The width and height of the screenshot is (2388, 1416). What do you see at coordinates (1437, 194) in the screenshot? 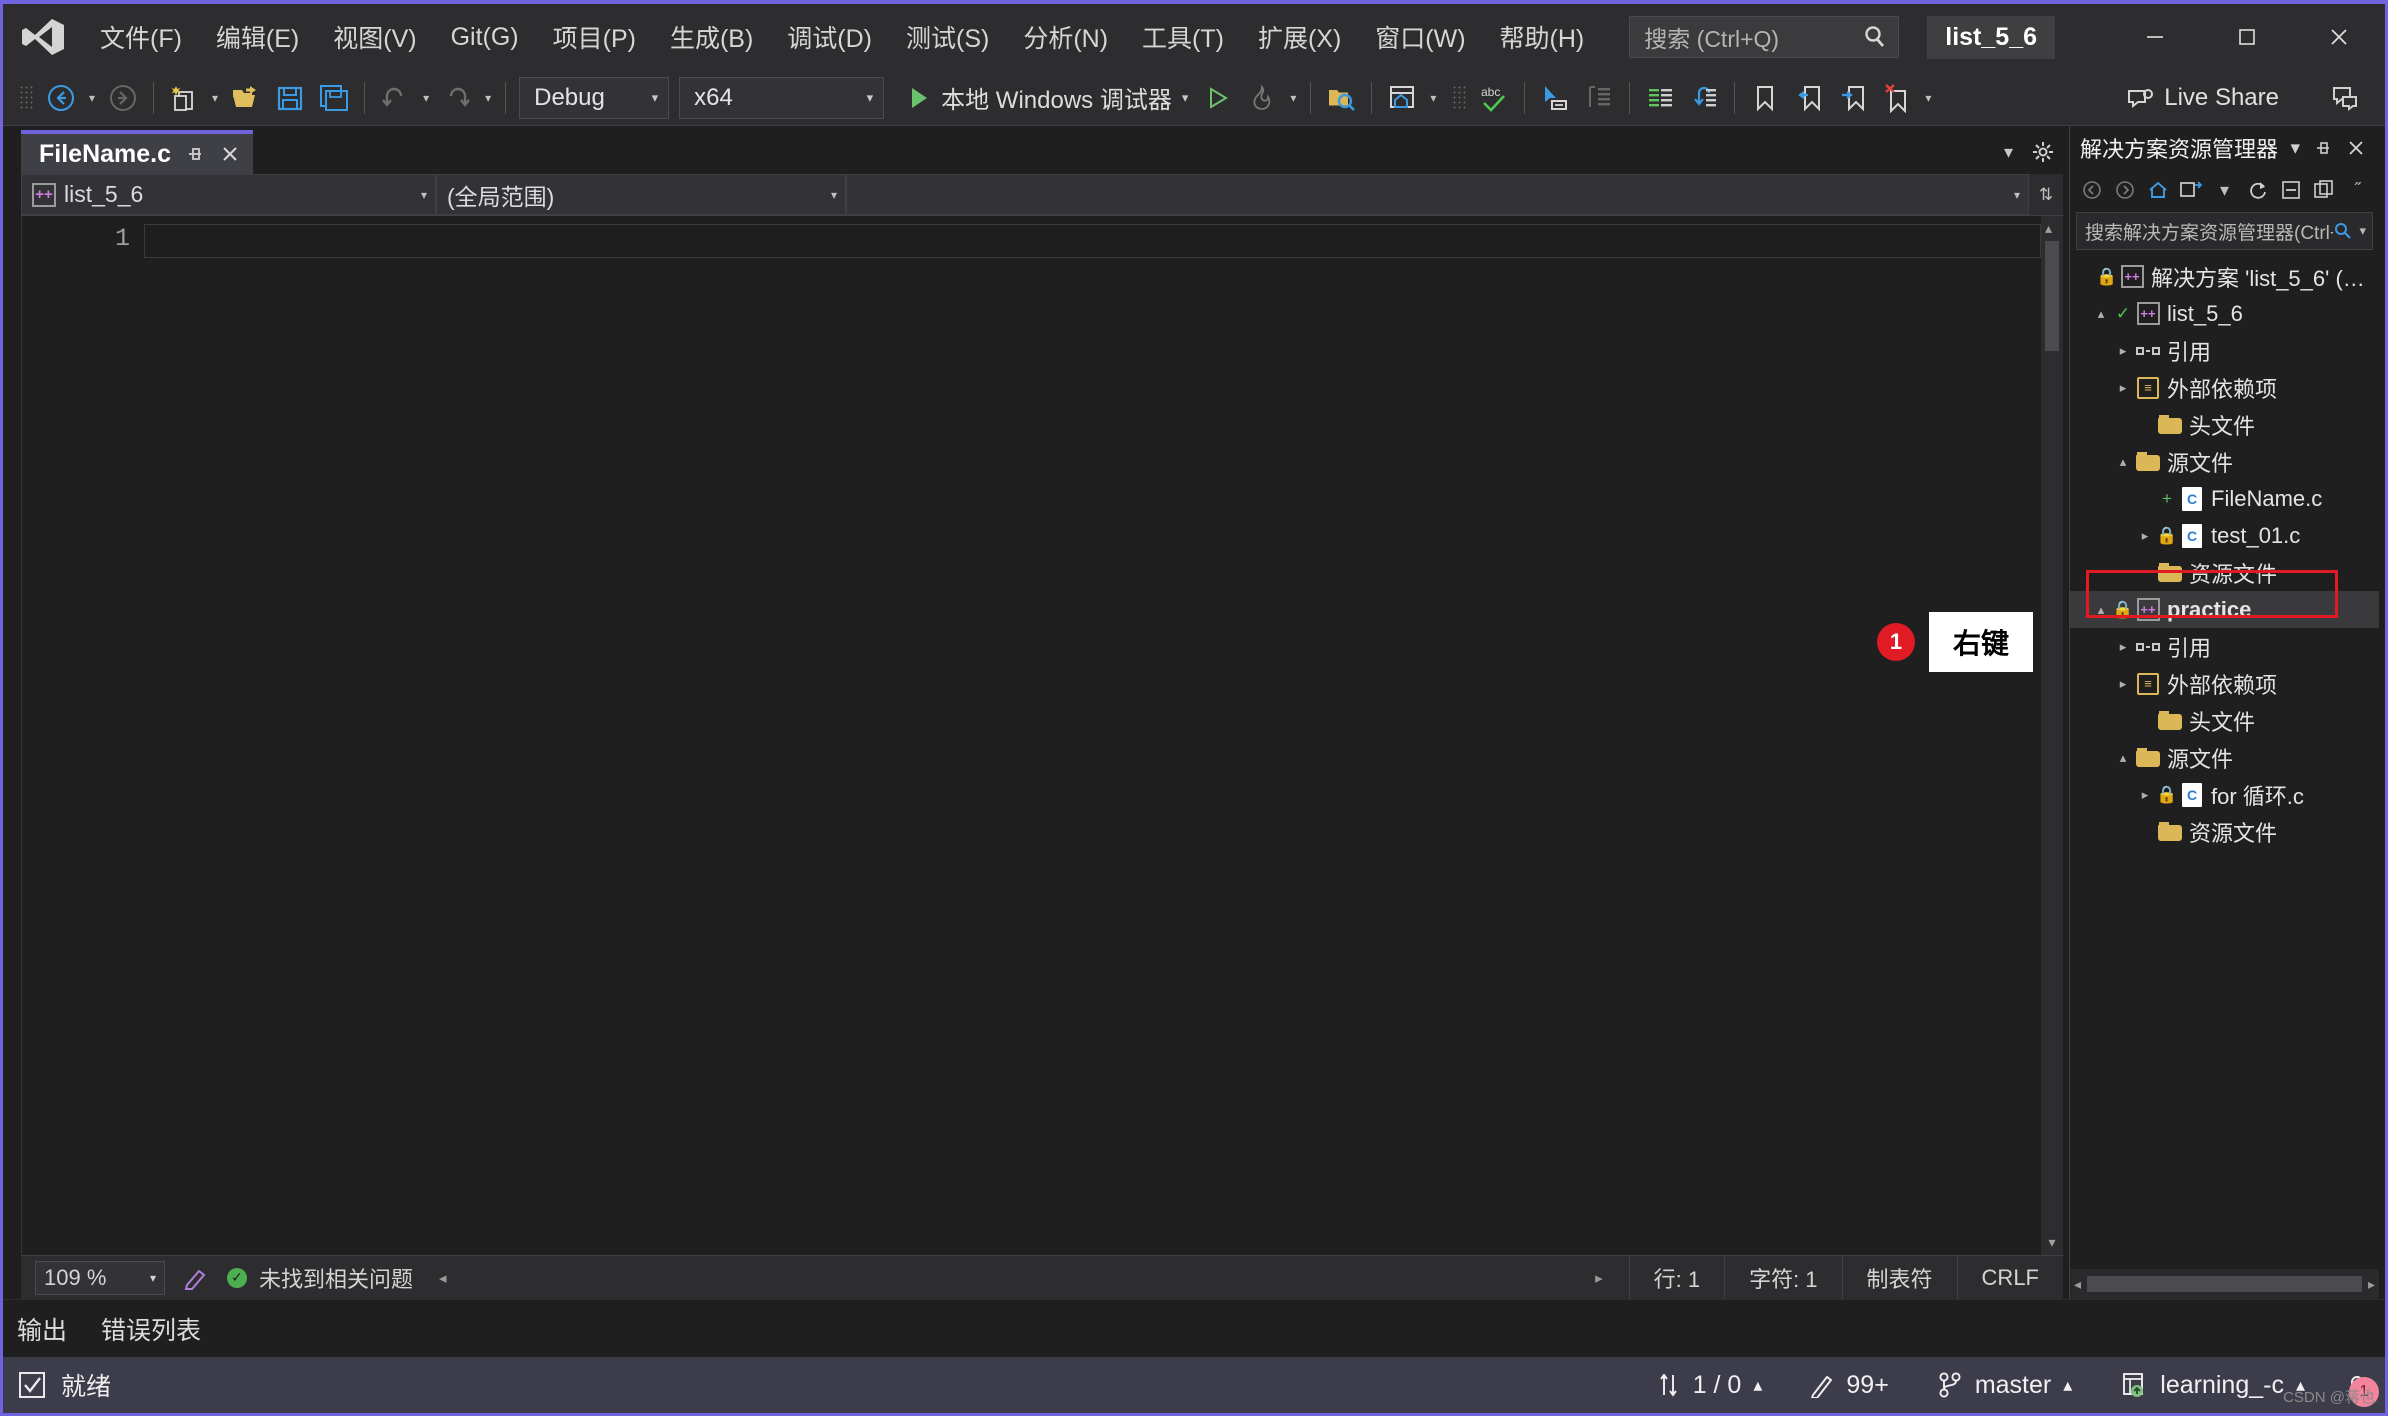
I see `navbar-member-select: ▾` at bounding box center [1437, 194].